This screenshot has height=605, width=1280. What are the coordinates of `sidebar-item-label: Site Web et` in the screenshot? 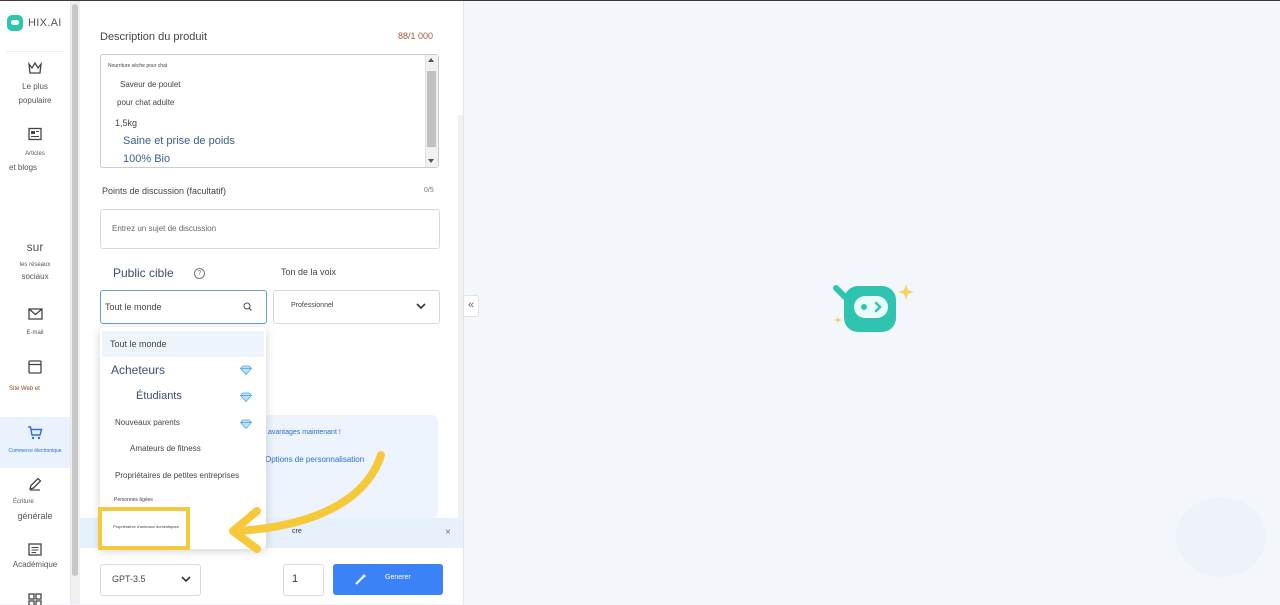 It's located at (24, 389).